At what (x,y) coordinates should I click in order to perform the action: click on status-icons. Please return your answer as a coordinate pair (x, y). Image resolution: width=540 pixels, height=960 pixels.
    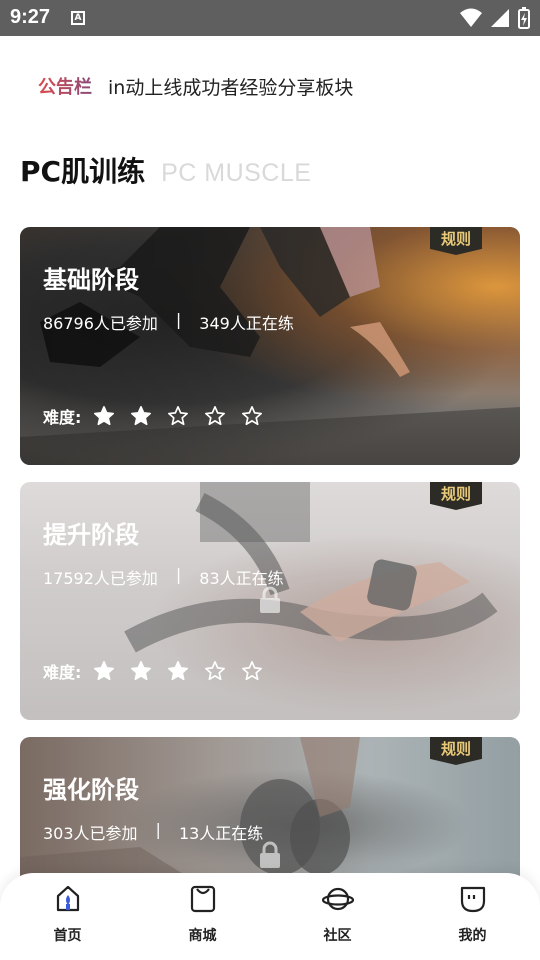
    Looking at the image, I should click on (495, 18).